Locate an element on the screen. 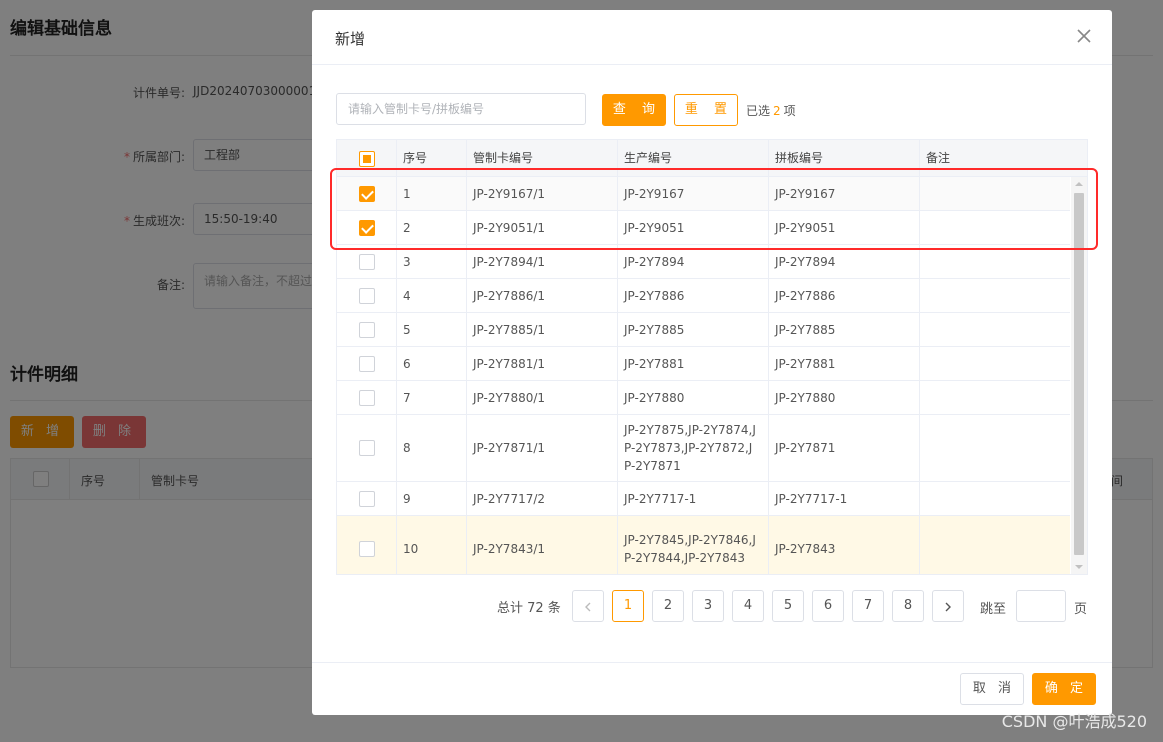  cell-panel: JP-2Y7886 is located at coordinates (844, 295).